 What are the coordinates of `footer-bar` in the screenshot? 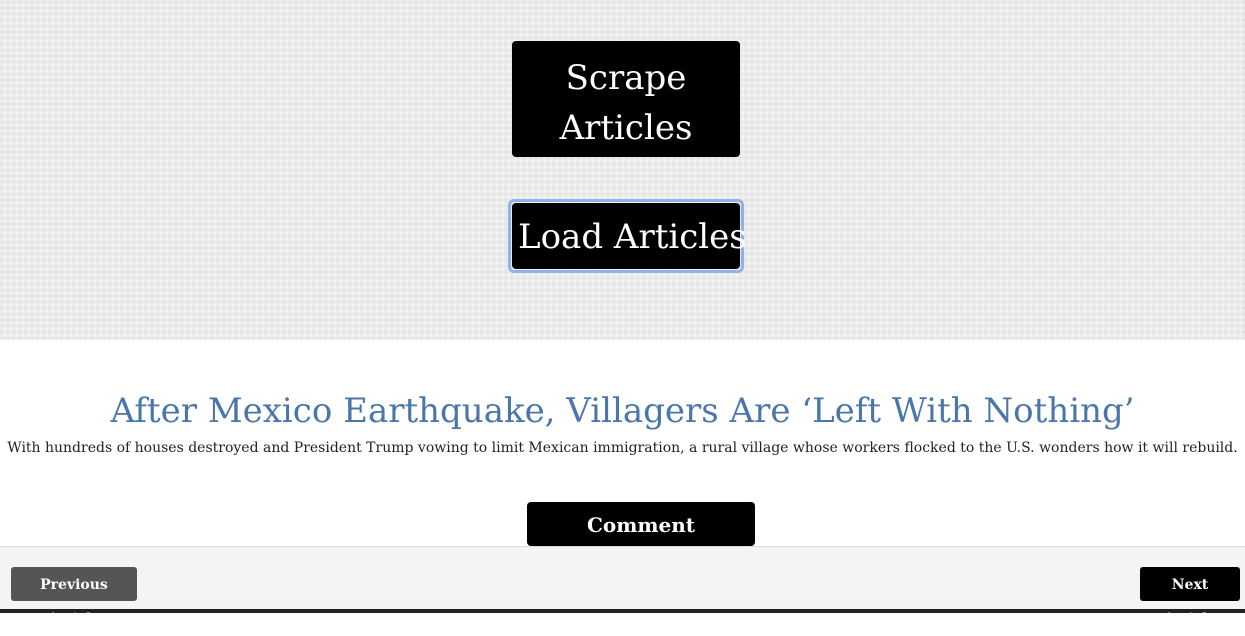 It's located at (622, 579).